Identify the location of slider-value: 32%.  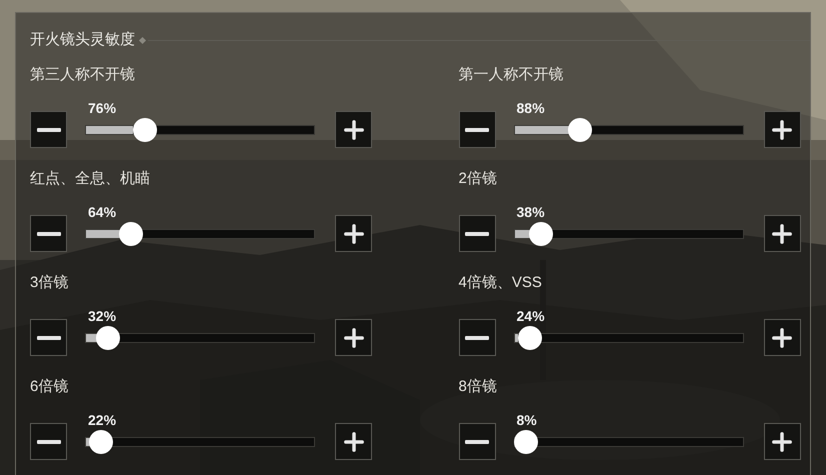
(102, 316).